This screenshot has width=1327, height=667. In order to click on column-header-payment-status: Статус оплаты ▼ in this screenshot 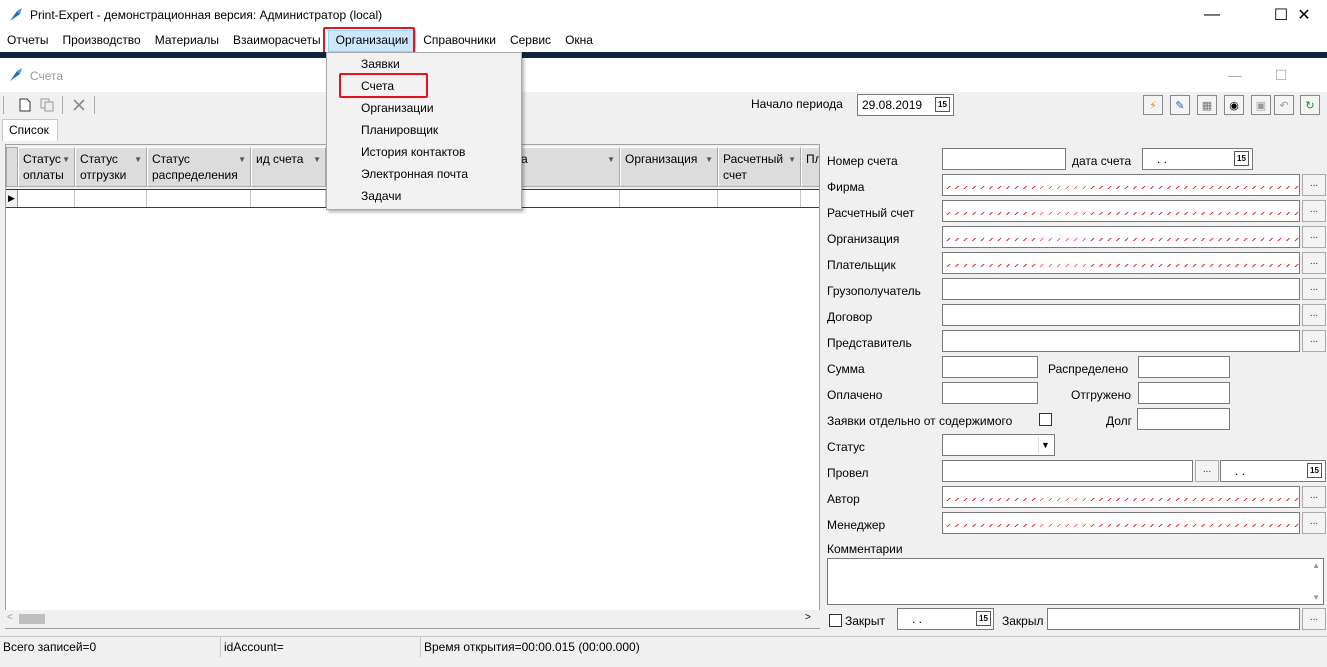, I will do `click(46, 167)`.